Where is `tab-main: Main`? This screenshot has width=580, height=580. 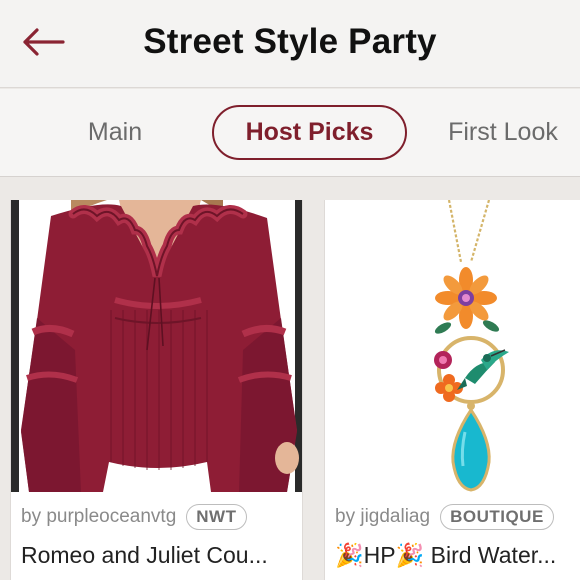
tab-main: Main is located at coordinates (115, 132).